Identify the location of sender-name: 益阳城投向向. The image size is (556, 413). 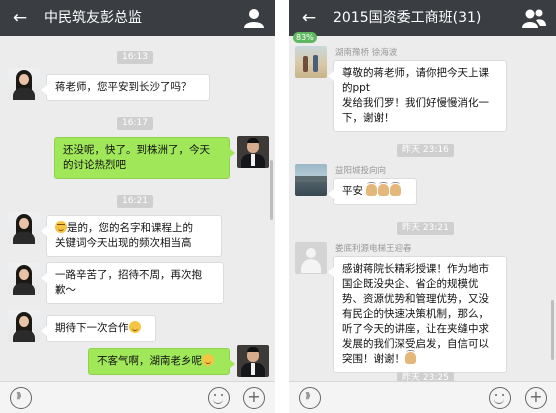
(361, 171).